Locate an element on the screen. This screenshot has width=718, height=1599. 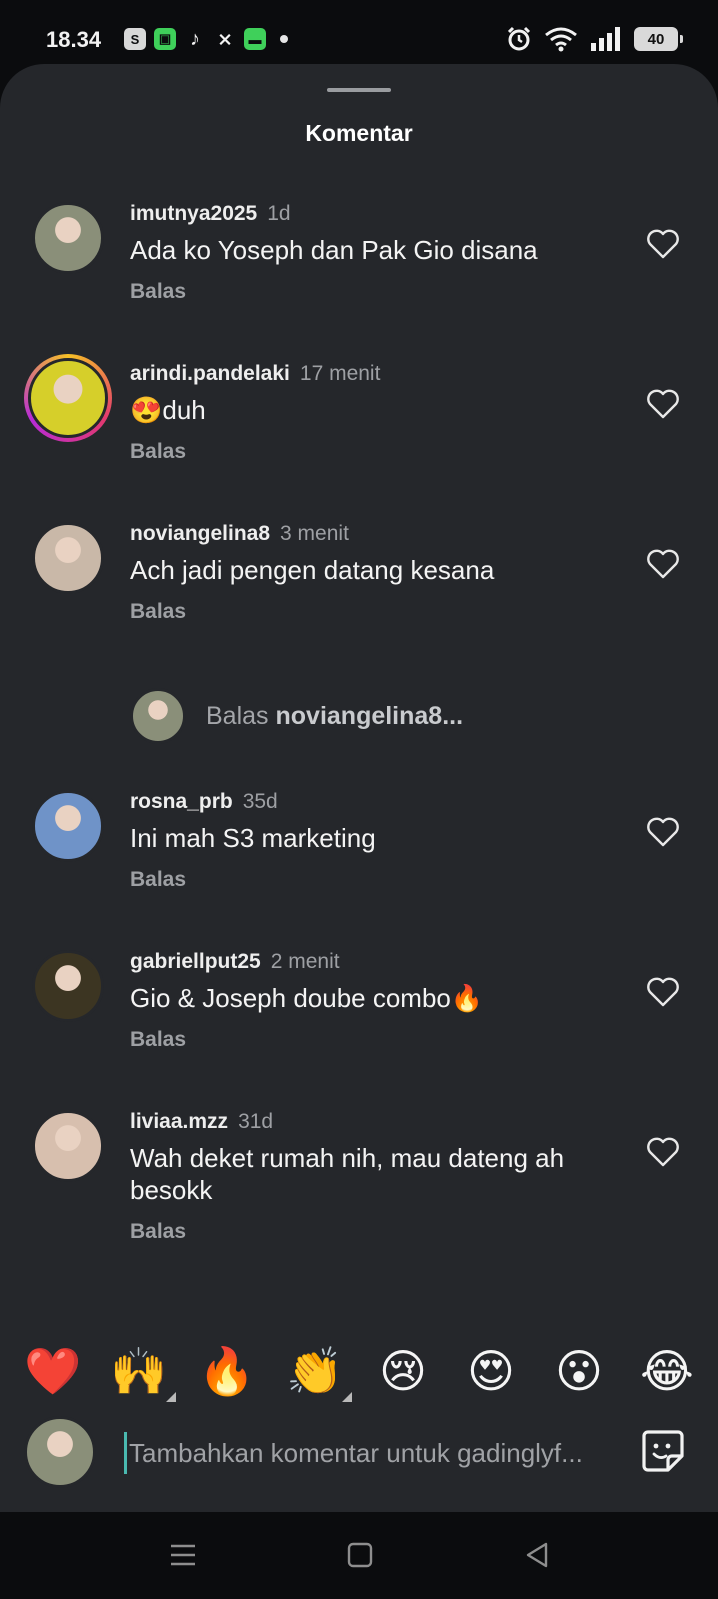
comment-time: 35d is located at coordinates (260, 801).